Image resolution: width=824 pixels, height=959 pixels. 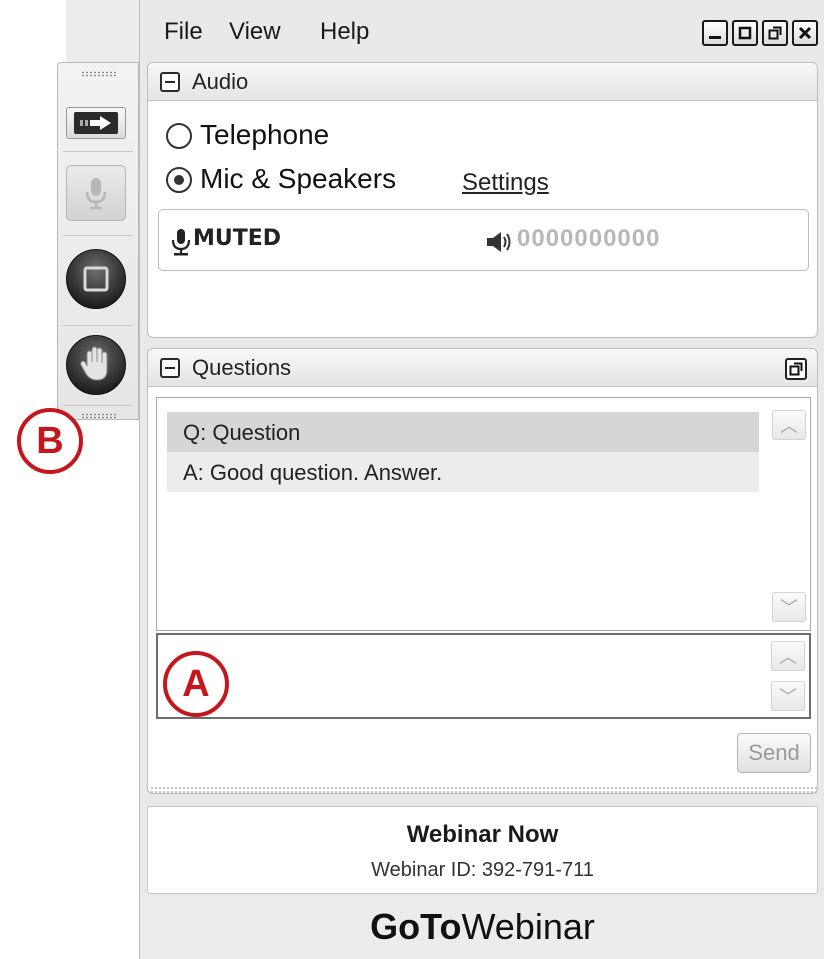 What do you see at coordinates (483, 676) in the screenshot?
I see `question-input` at bounding box center [483, 676].